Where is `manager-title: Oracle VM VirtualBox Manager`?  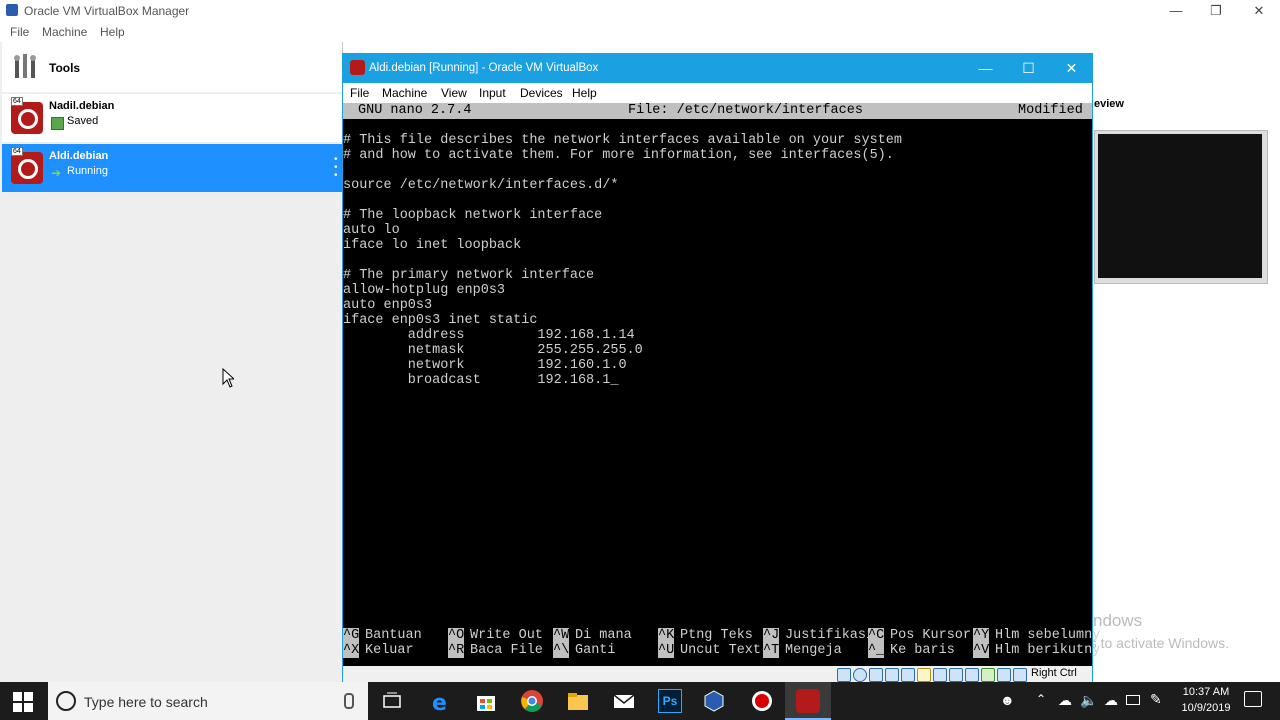
manager-title: Oracle VM VirtualBox Manager is located at coordinates (107, 11).